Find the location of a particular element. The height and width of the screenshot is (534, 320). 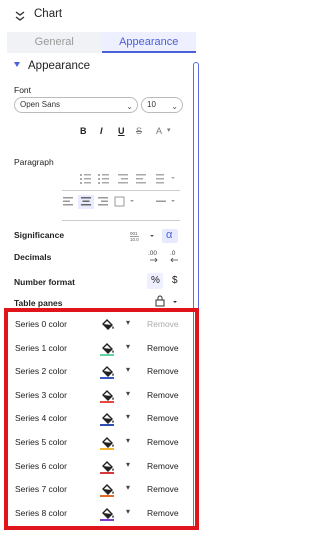

section-title: Appearance is located at coordinates (59, 66).